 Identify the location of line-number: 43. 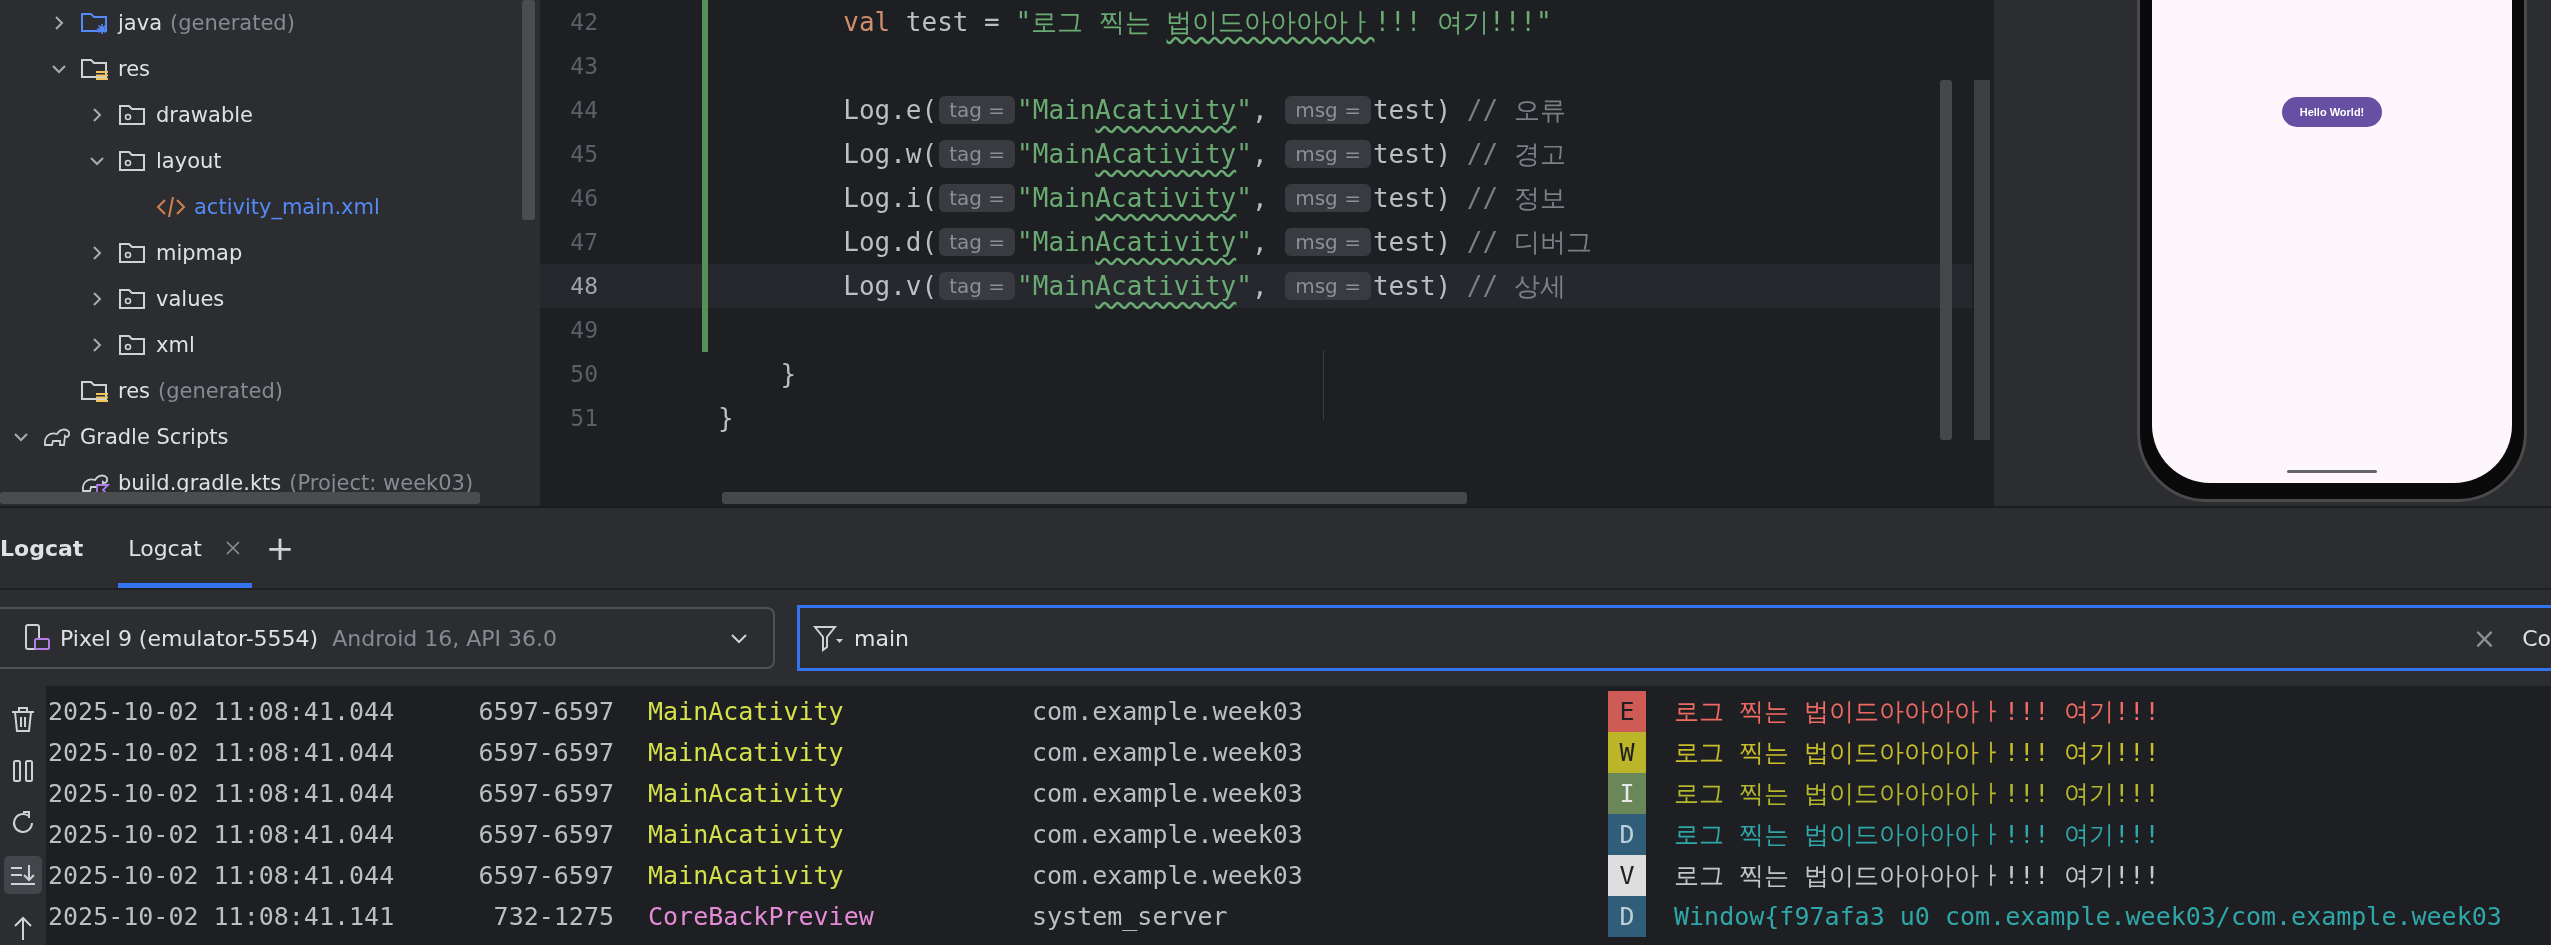
(583, 66).